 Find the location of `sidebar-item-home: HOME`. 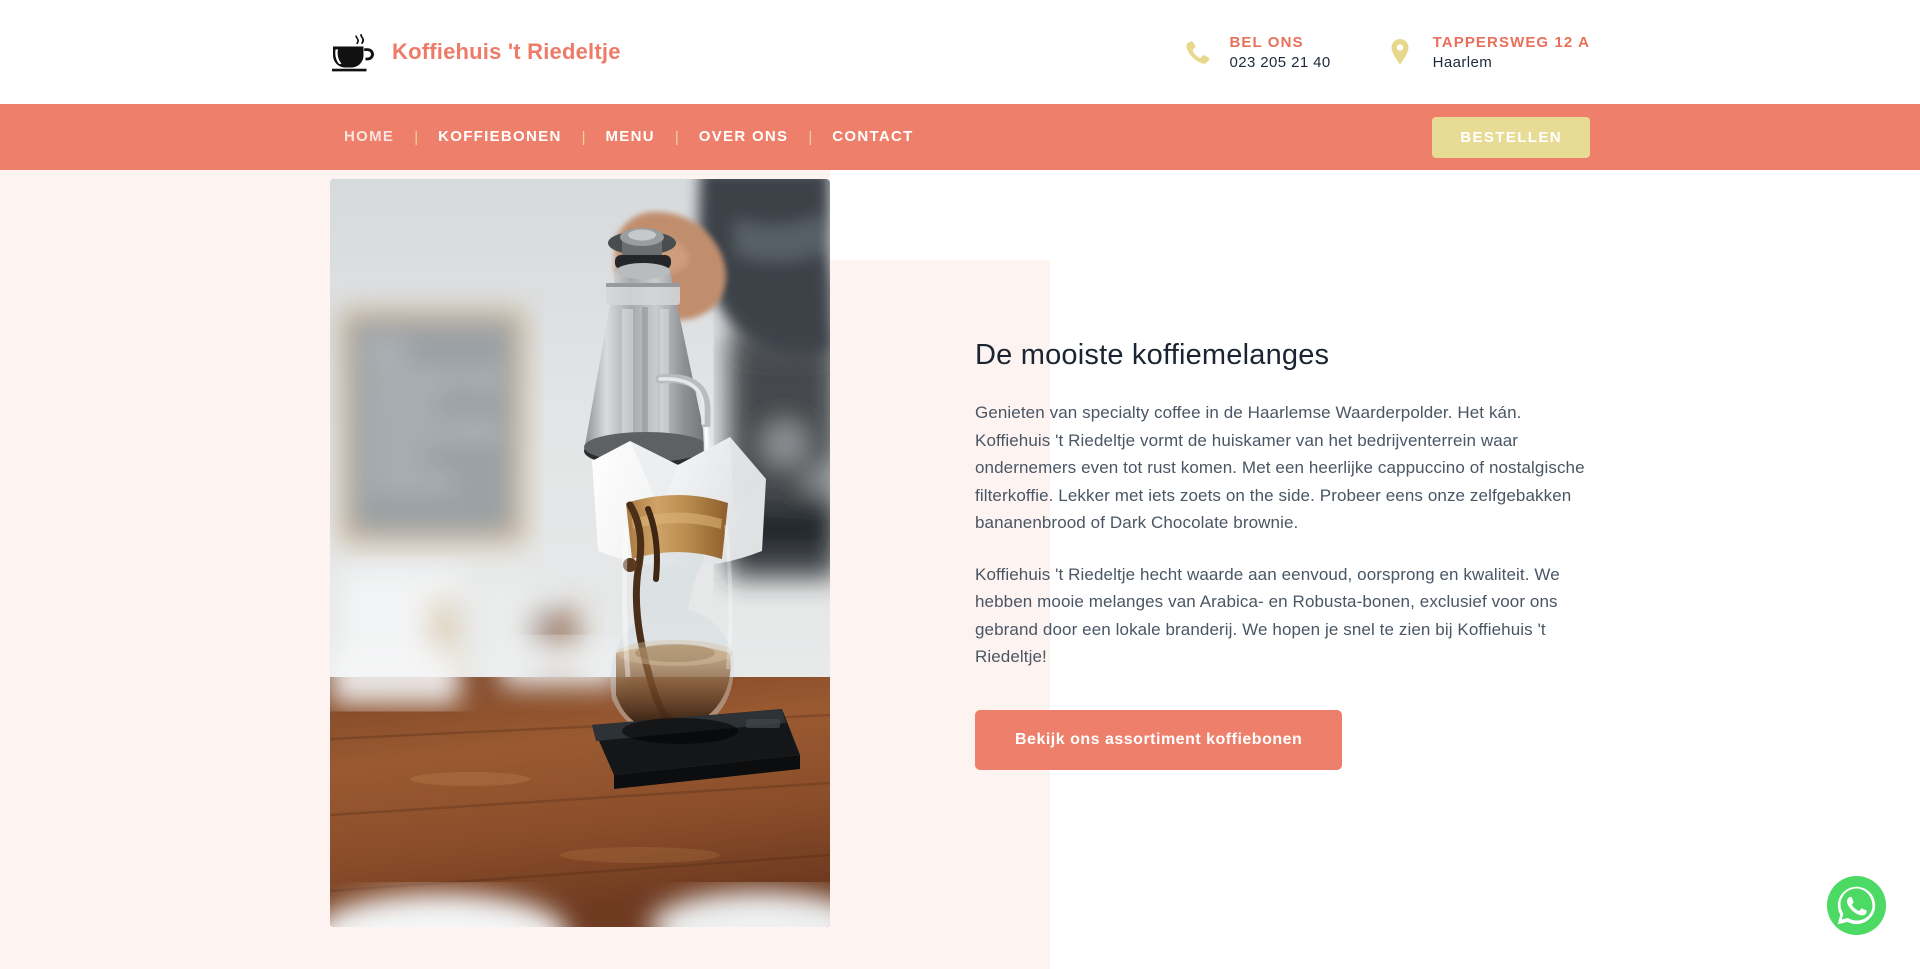

sidebar-item-home: HOME is located at coordinates (369, 136).